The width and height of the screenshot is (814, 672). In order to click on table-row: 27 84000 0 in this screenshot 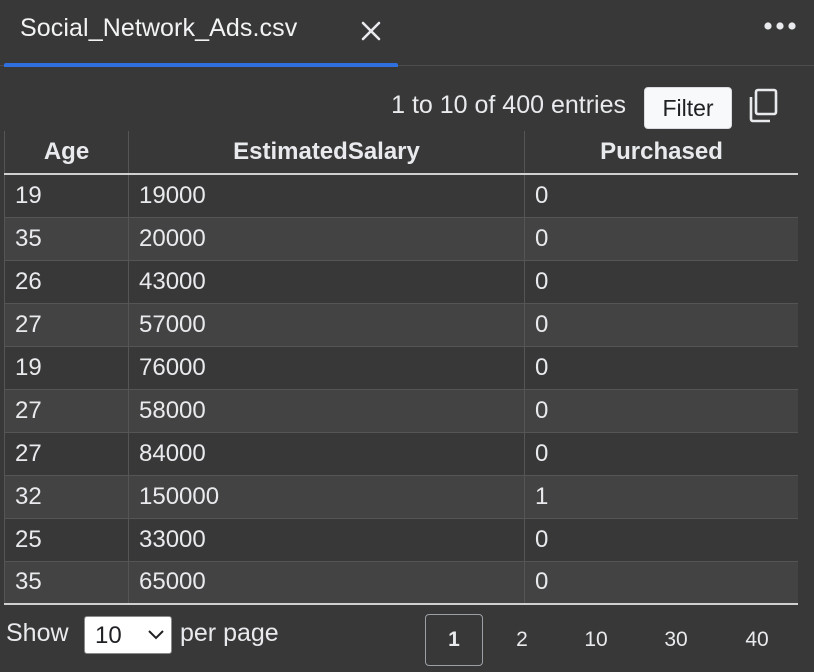, I will do `click(401, 453)`.